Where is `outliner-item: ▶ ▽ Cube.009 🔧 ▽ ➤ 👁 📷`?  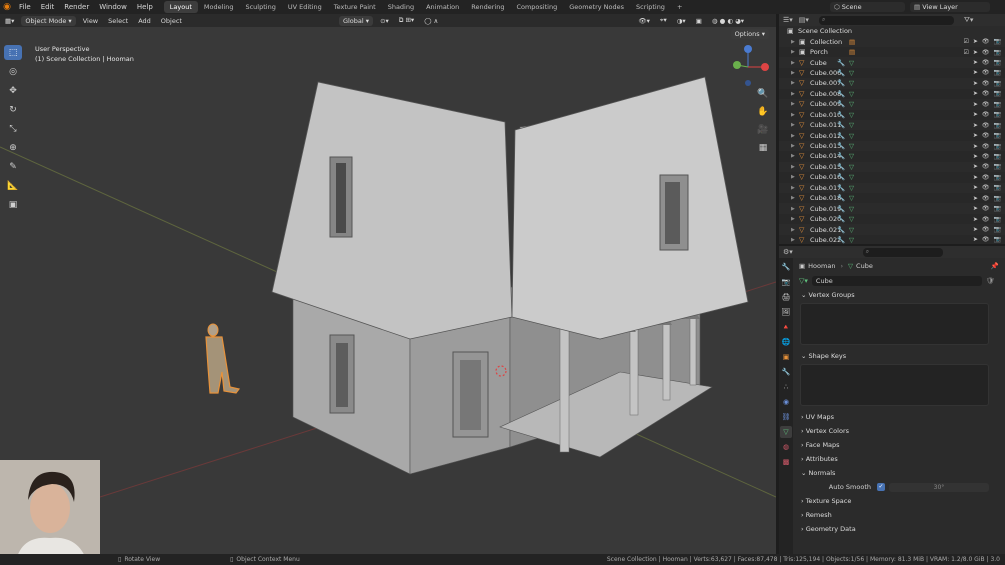
outliner-item: ▶ ▽ Cube.009 🔧 ▽ ➤ 👁 📷 is located at coordinates (892, 104).